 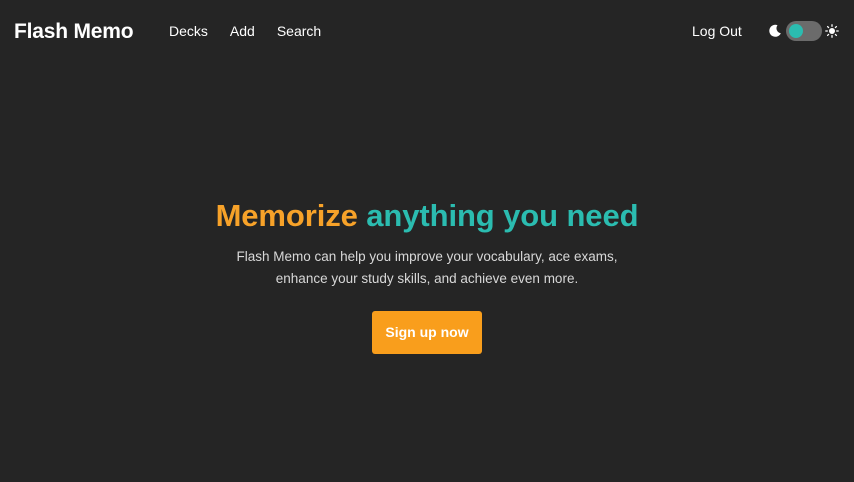 I want to click on top-navbar: Flash Memo Decks Add Search Log Out, so click(x=427, y=31).